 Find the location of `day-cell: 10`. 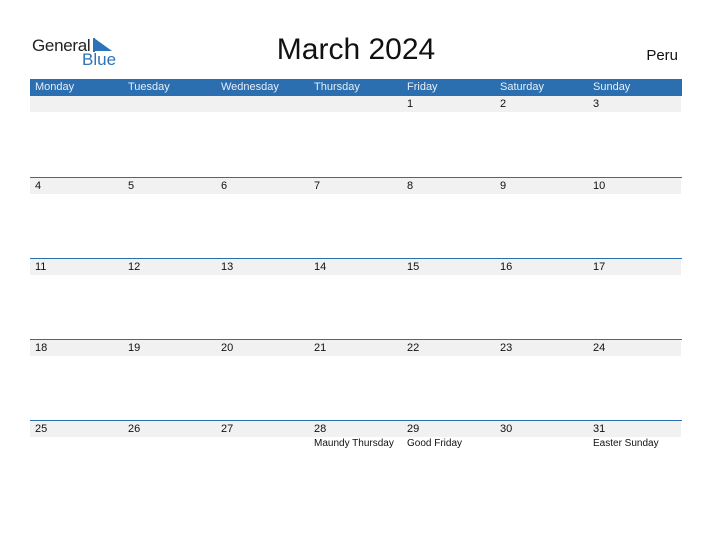

day-cell: 10 is located at coordinates (634, 218).